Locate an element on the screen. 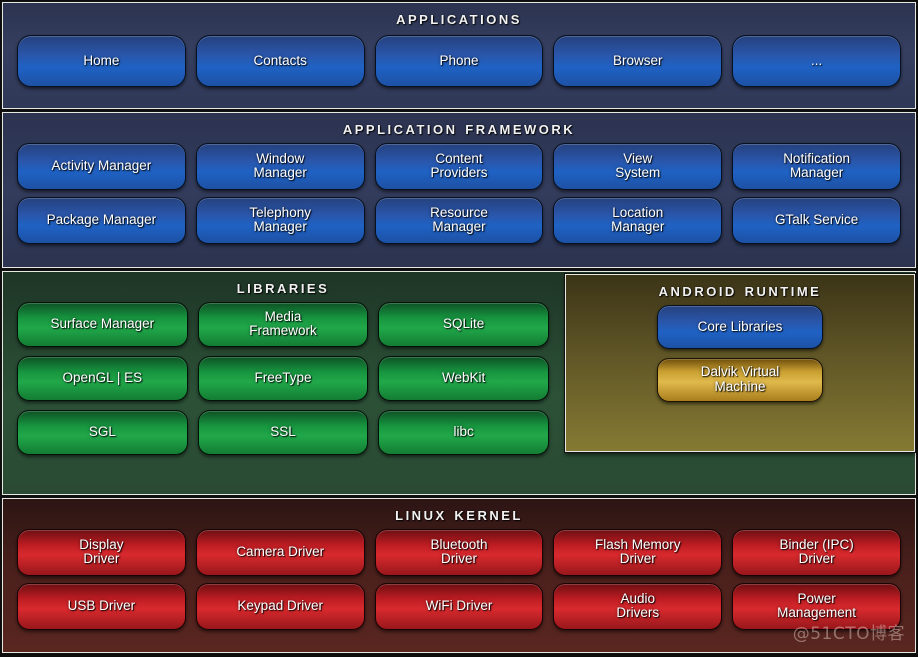 The image size is (918, 657). library-box-freetype: FreeType is located at coordinates (283, 378).